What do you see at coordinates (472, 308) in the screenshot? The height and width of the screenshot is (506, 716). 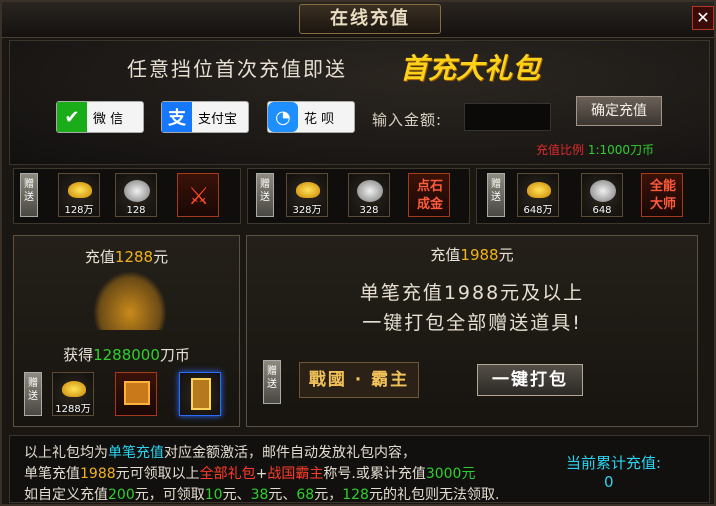 I see `bundle-description: 单笔充值1988元及以上 一键打包全部赠送道具!` at bounding box center [472, 308].